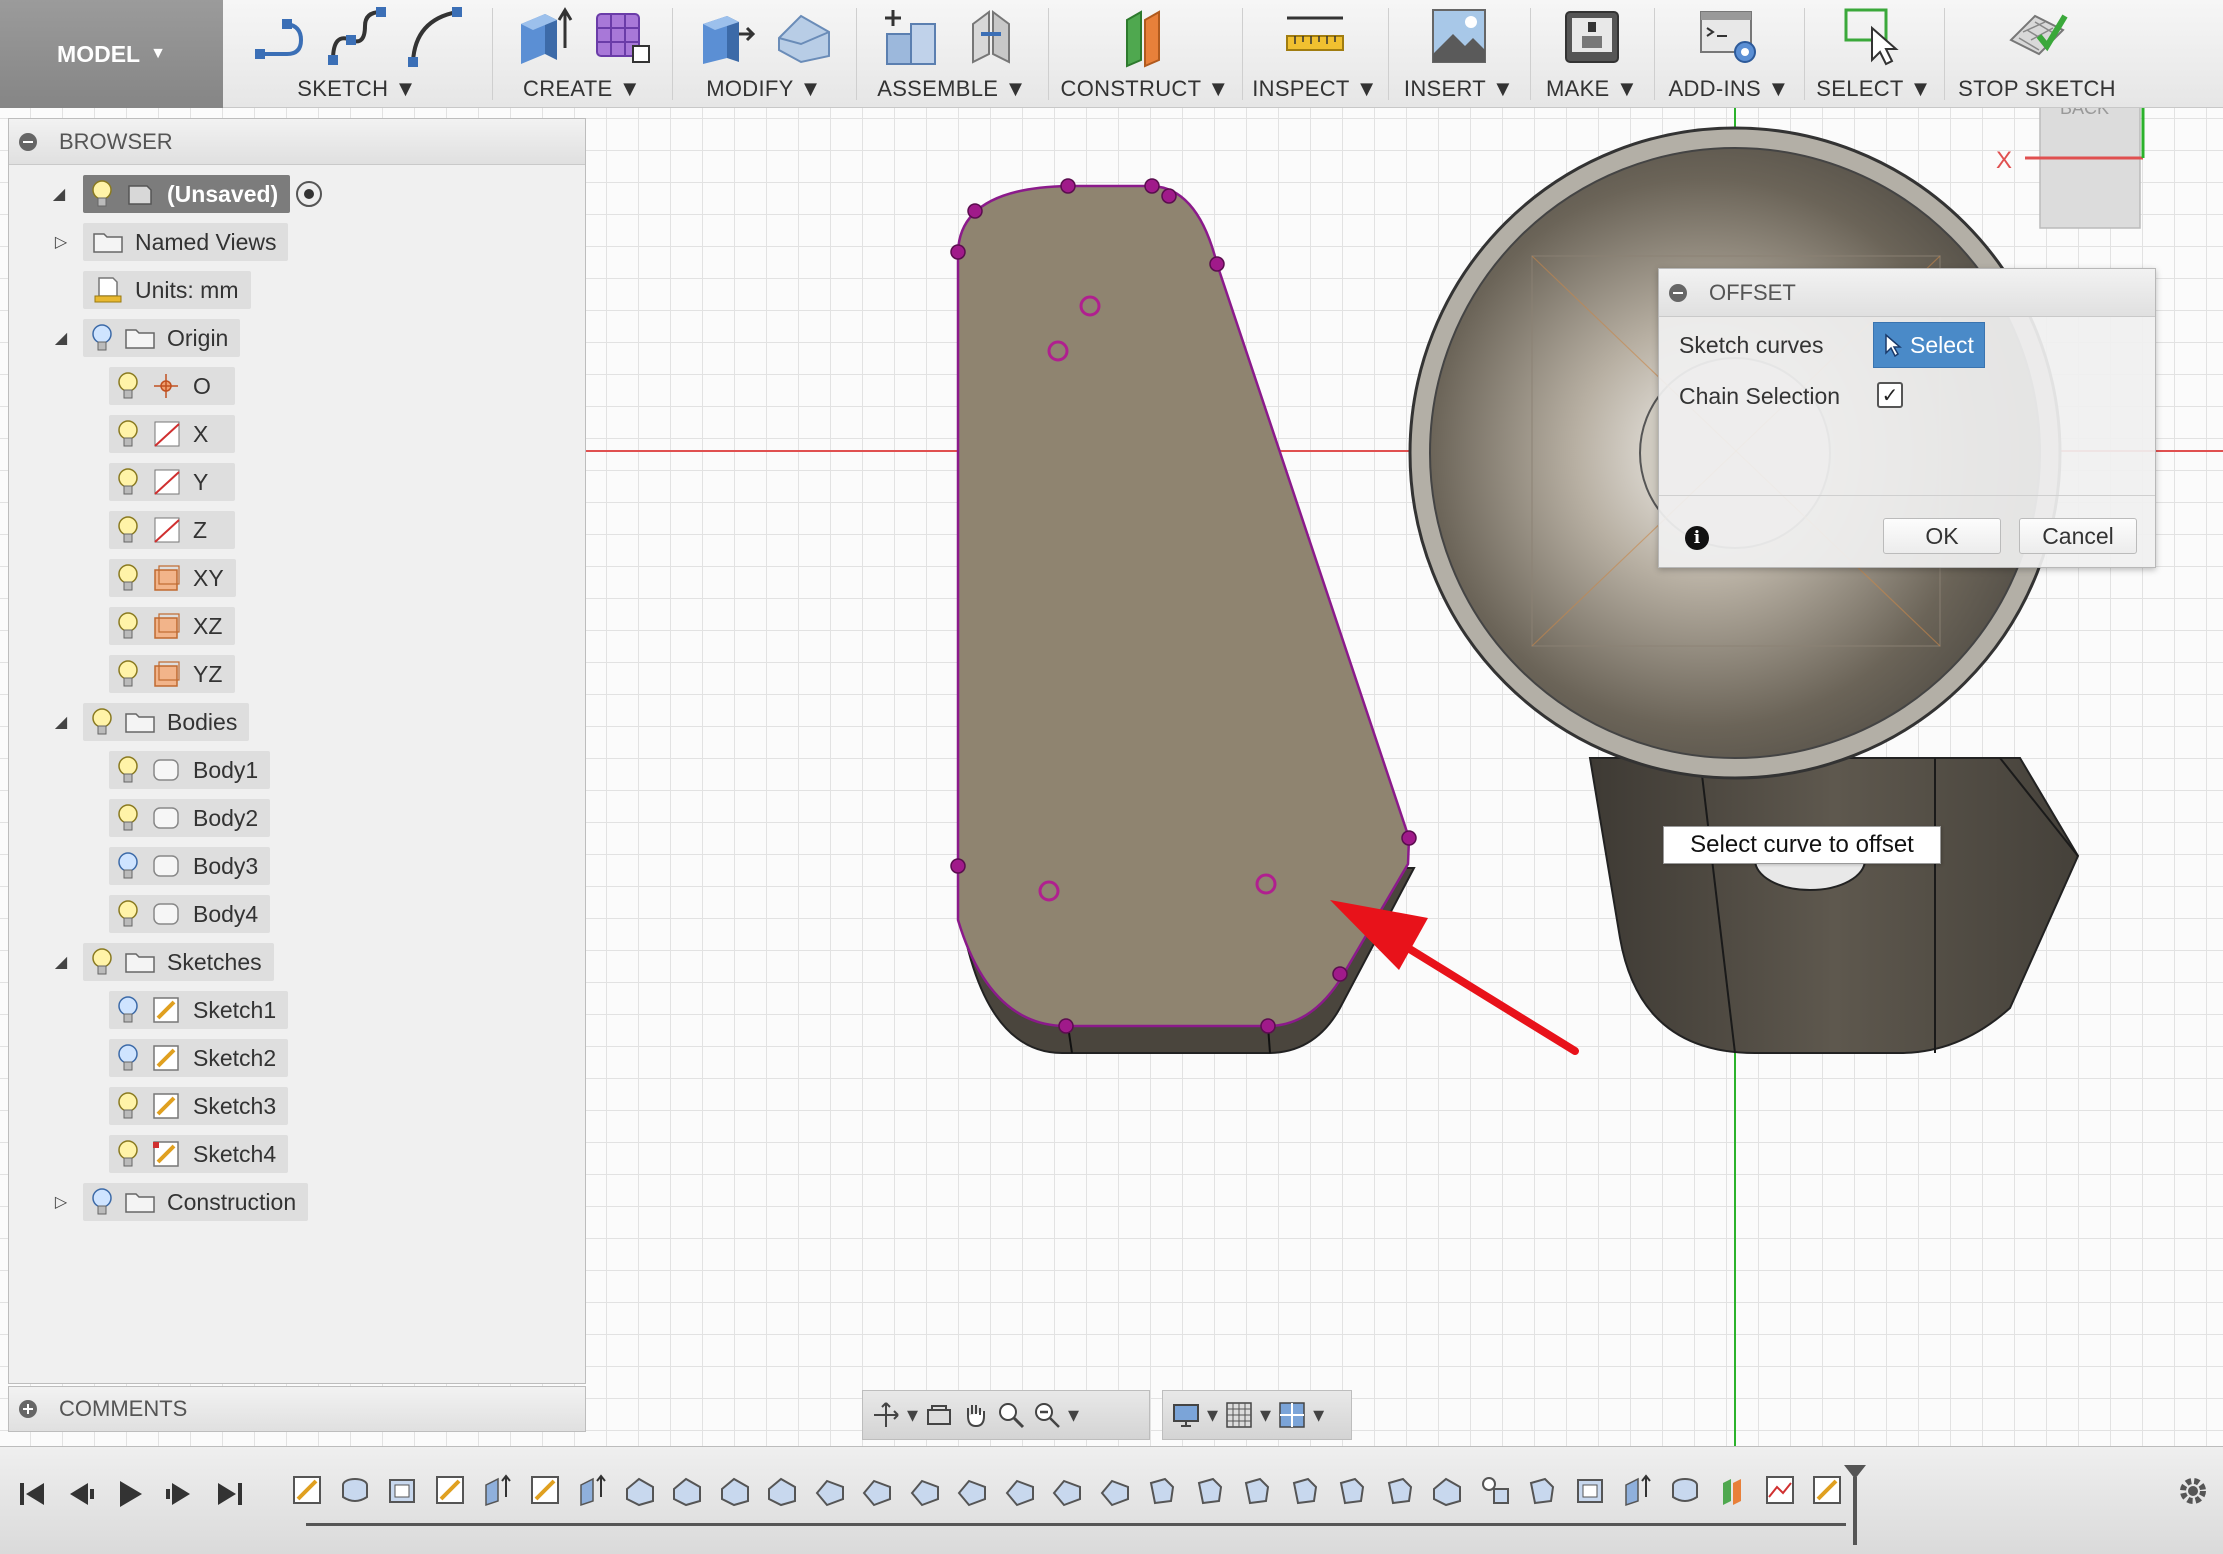  What do you see at coordinates (1315, 36) in the screenshot?
I see `measure-icon` at bounding box center [1315, 36].